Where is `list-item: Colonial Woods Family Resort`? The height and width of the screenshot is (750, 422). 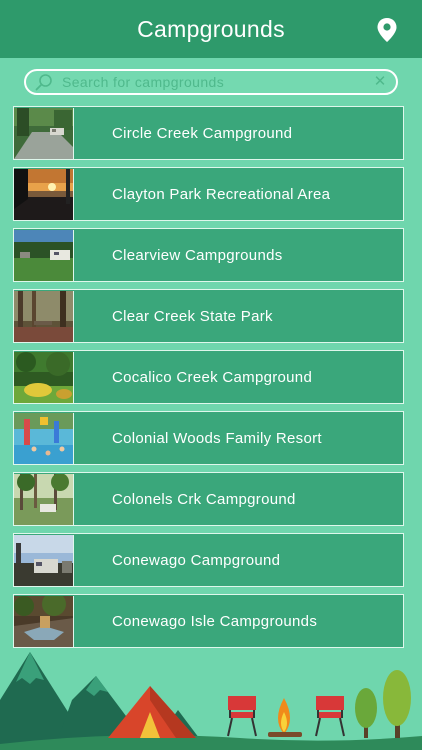 list-item: Colonial Woods Family Resort is located at coordinates (208, 438).